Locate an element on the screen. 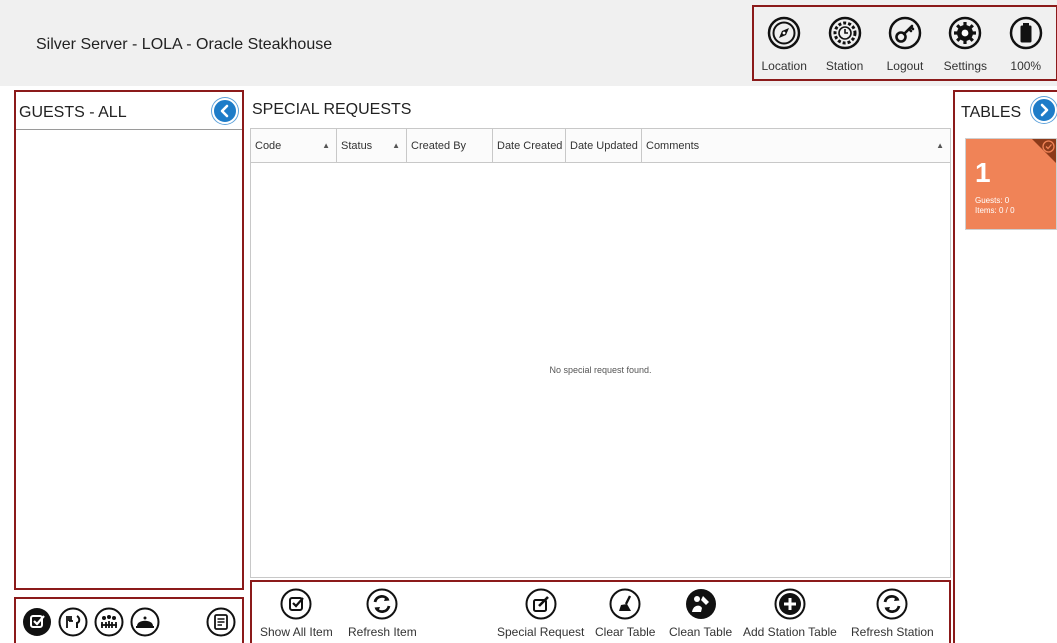  guests-collapse-button is located at coordinates (225, 111).